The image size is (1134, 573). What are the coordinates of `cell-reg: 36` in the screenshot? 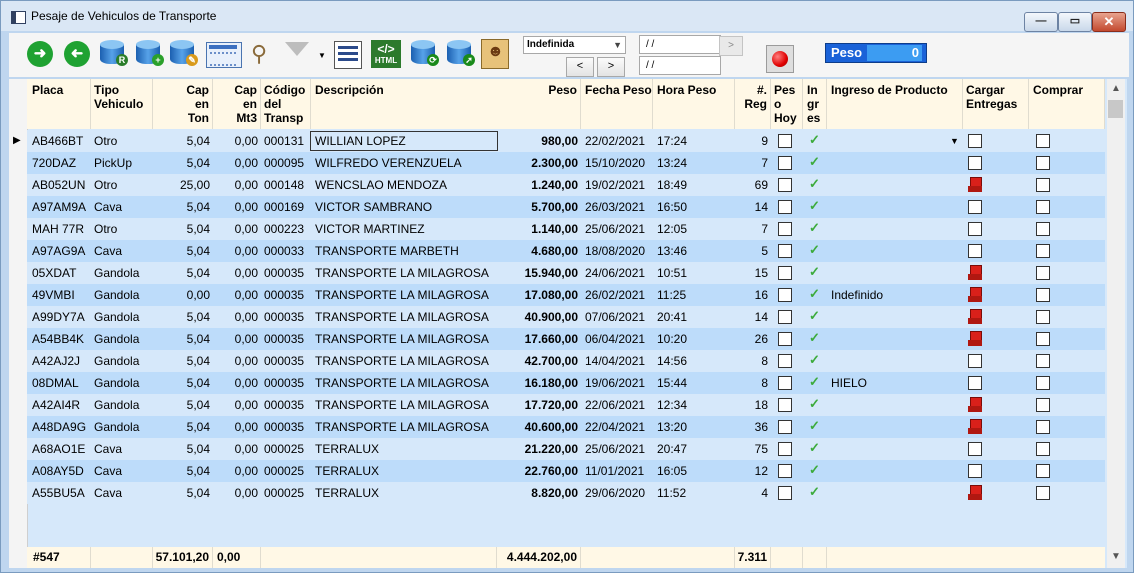 It's located at (753, 427).